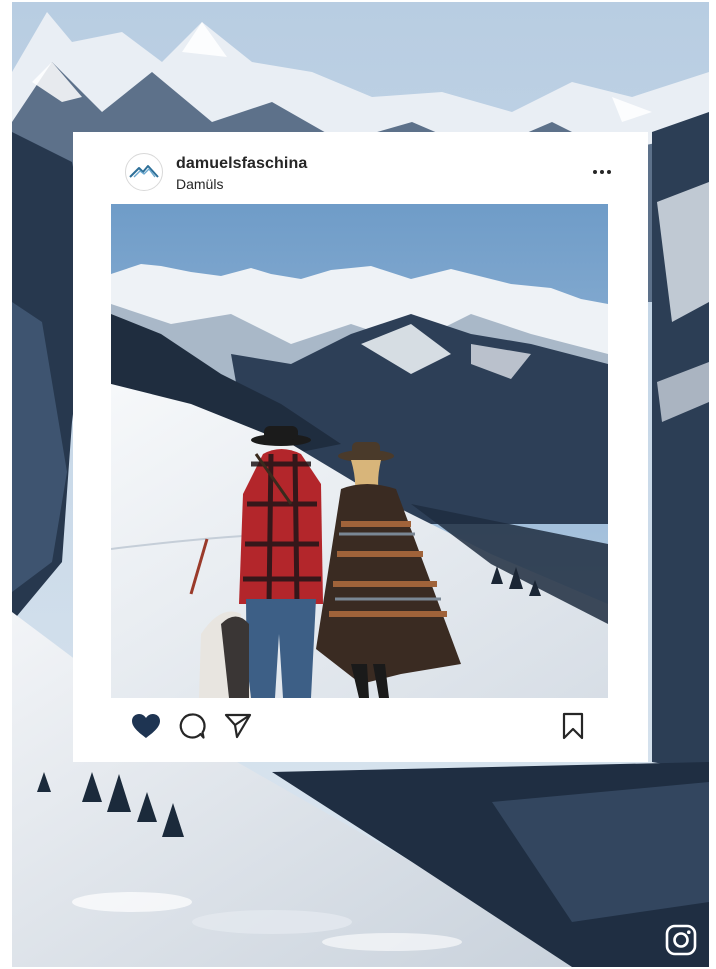 The height and width of the screenshot is (969, 716). Describe the element at coordinates (681, 940) in the screenshot. I see `instagram-icon` at that location.